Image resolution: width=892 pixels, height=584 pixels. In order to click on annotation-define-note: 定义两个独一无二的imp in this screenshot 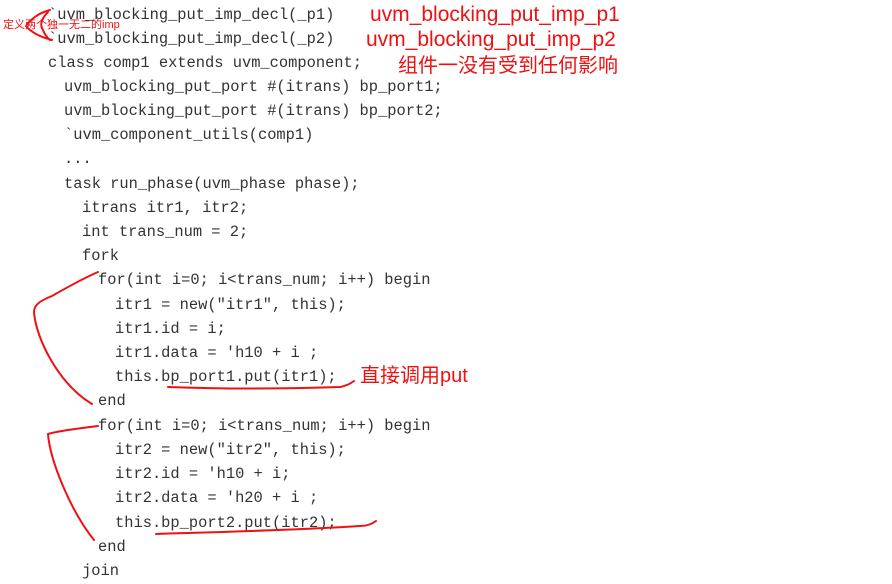, I will do `click(61, 25)`.